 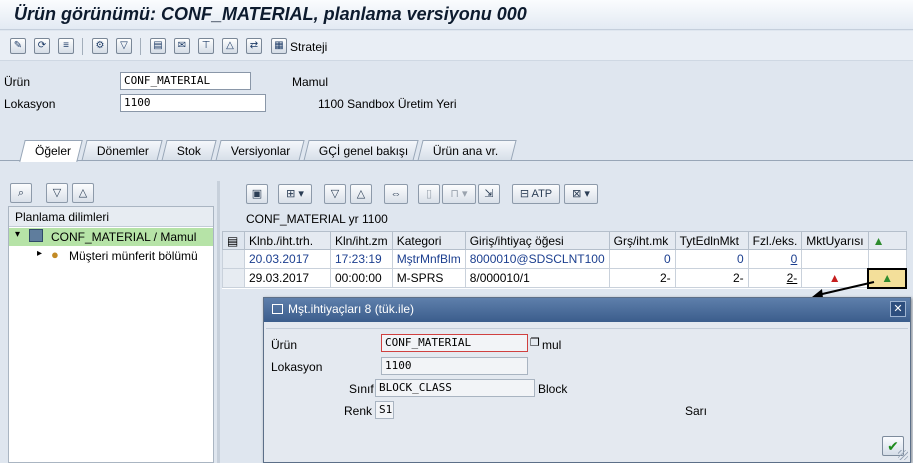 I want to click on location-description: 1100 Sandbox Üretim Yeri, so click(x=387, y=104).